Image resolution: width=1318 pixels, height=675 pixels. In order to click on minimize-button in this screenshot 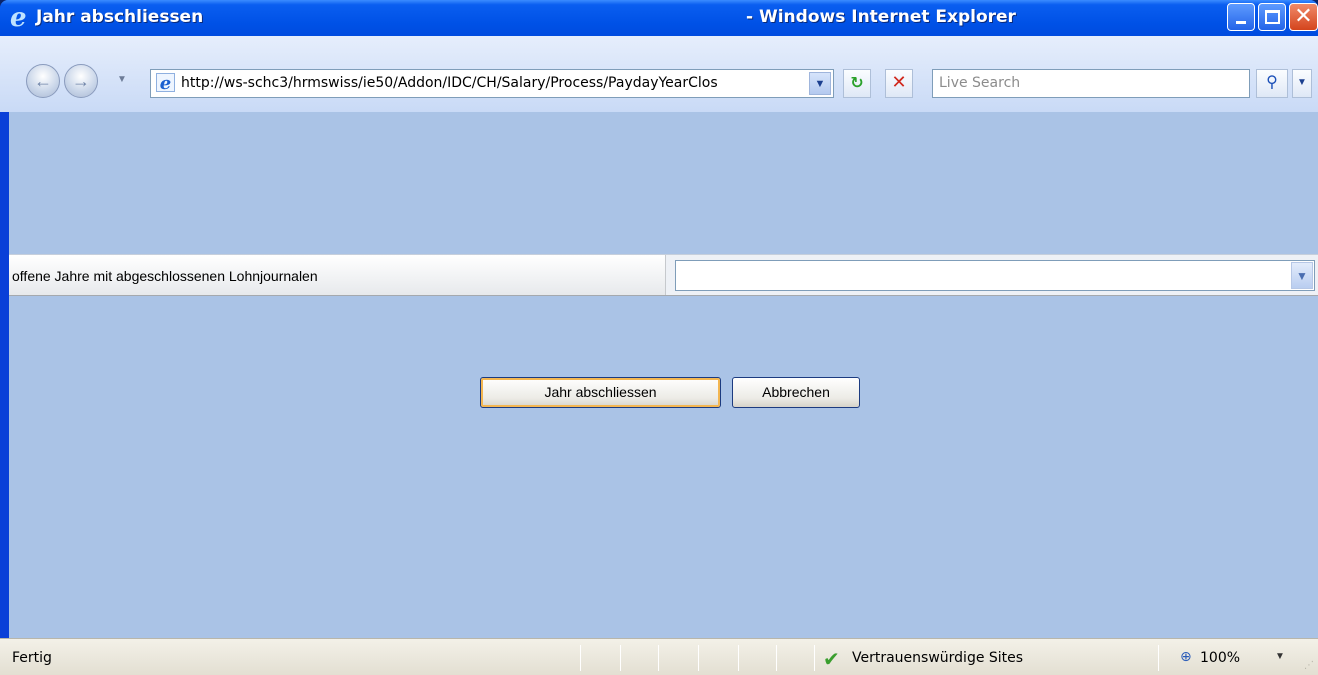, I will do `click(1241, 17)`.